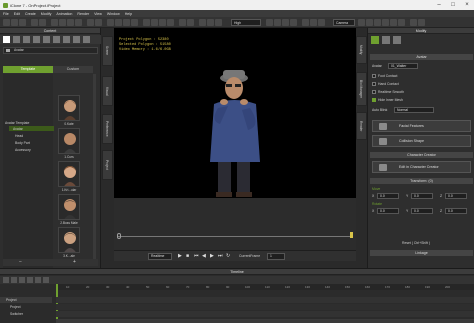 This screenshot has width=474, height=323. Describe the element at coordinates (388, 211) in the screenshot. I see `rotate-x-field: 0.0` at that location.